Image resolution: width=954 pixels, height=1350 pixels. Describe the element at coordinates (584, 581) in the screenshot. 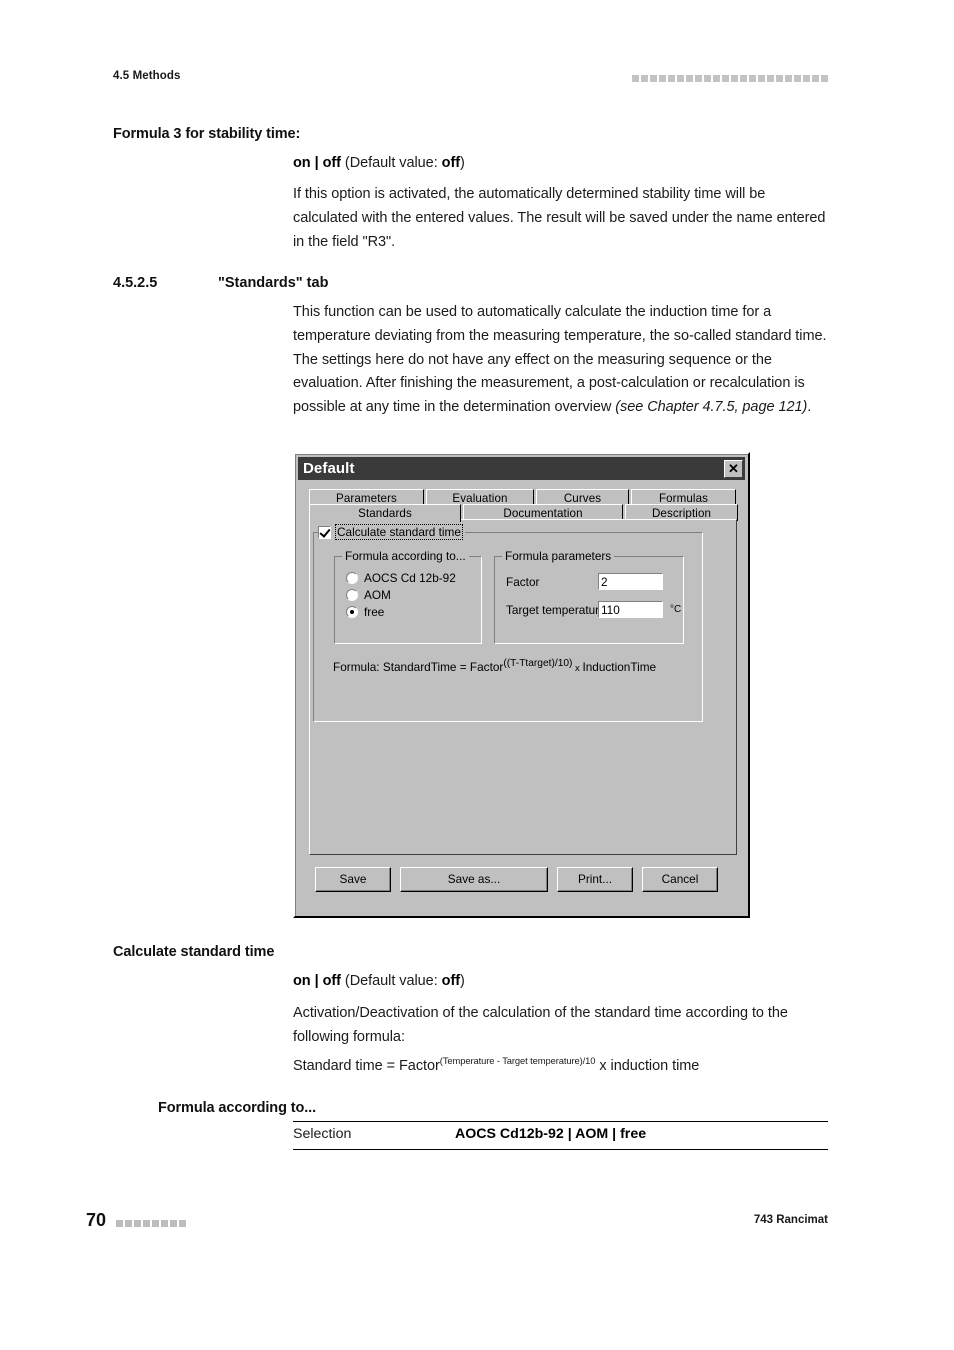

I see `factor-row: Factor 2` at that location.